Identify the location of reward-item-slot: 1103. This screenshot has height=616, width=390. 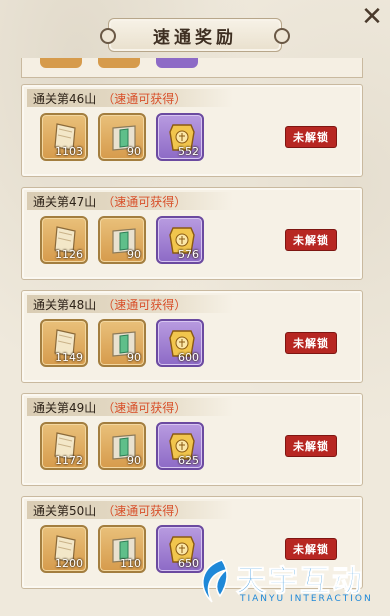
(64, 137).